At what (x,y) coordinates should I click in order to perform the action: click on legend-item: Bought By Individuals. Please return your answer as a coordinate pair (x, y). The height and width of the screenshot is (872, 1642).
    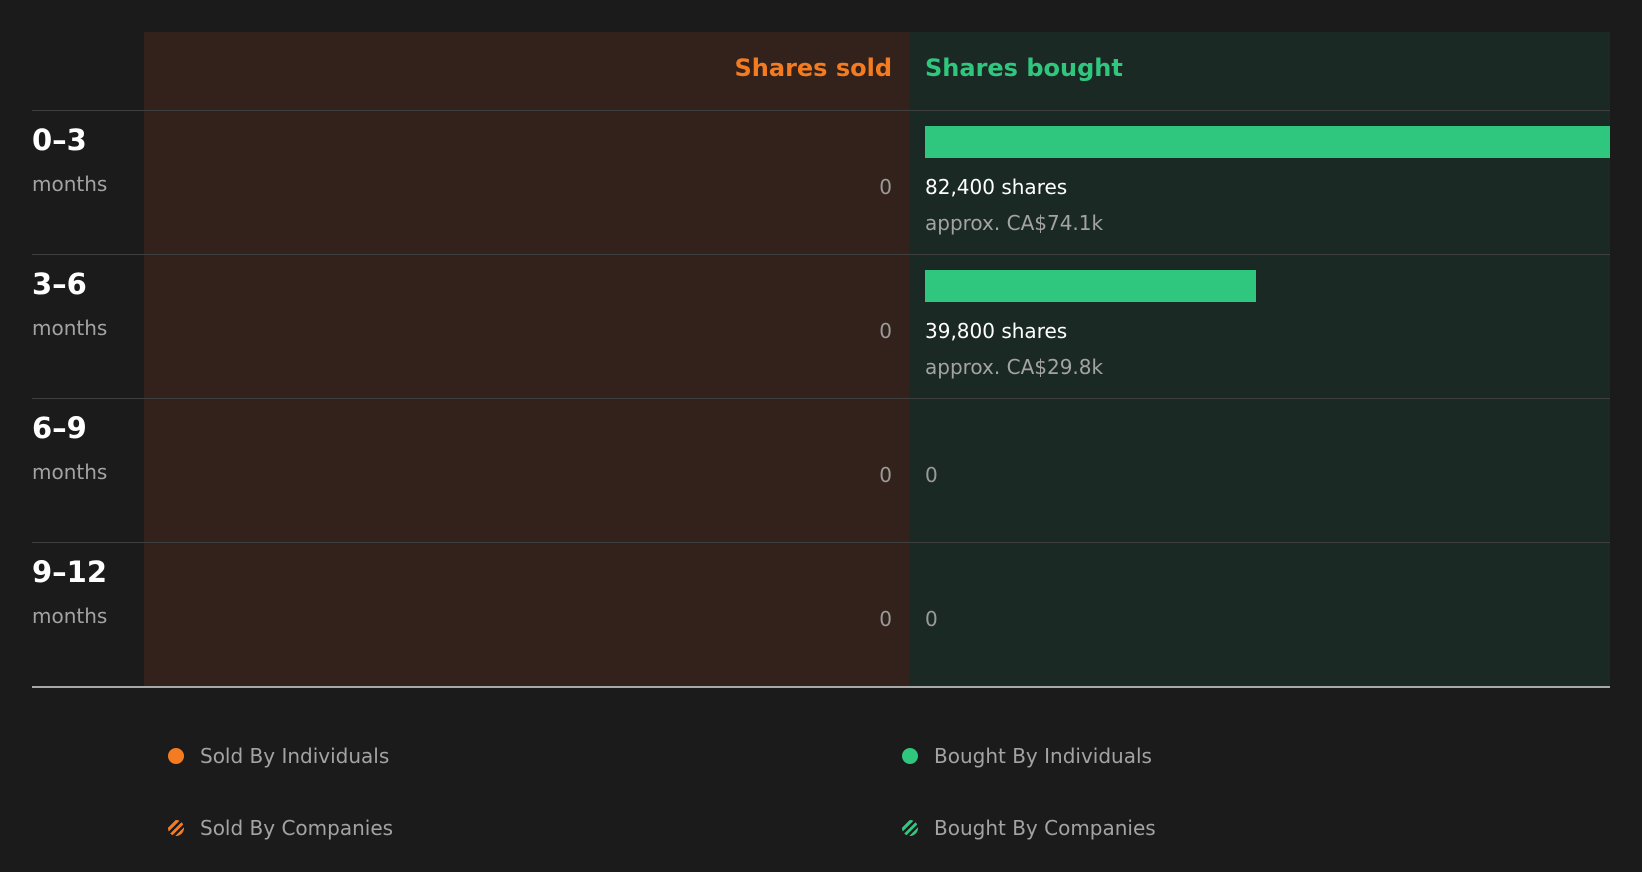
    Looking at the image, I should click on (1027, 756).